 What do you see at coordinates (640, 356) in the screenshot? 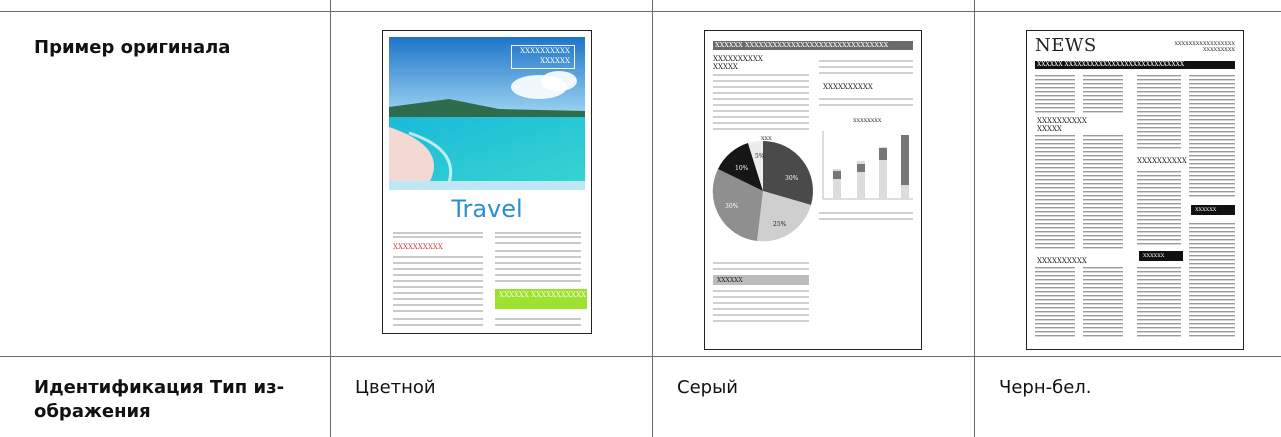
I see `row-divider` at bounding box center [640, 356].